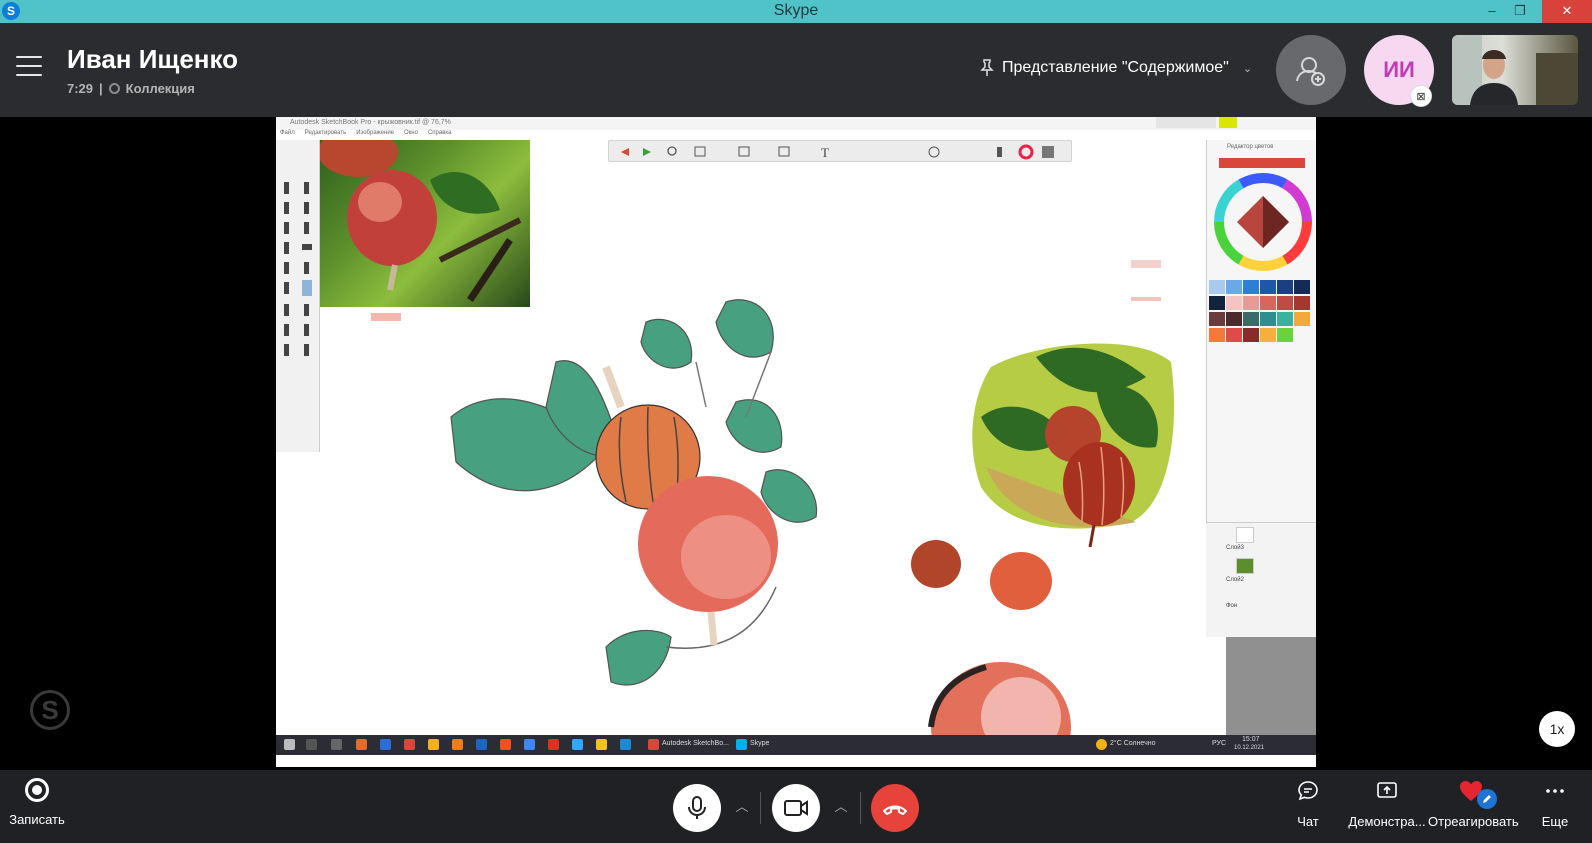 This screenshot has height=843, width=1592. I want to click on pin-icon, so click(987, 67).